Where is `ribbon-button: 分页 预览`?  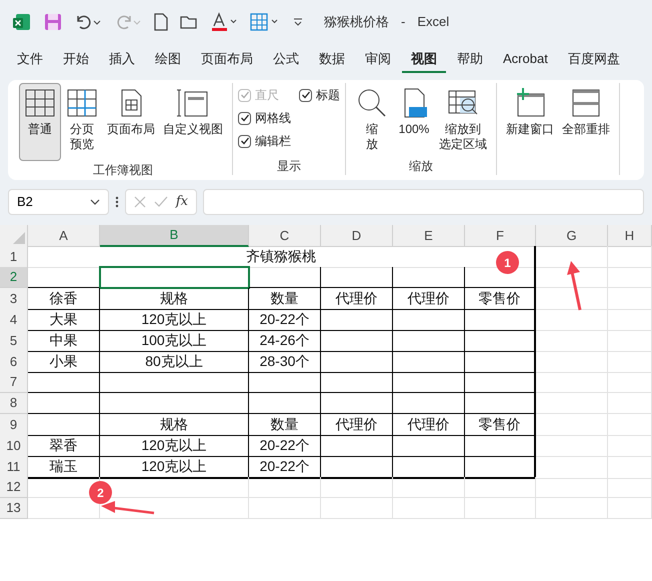 ribbon-button: 分页 预览 is located at coordinates (82, 120).